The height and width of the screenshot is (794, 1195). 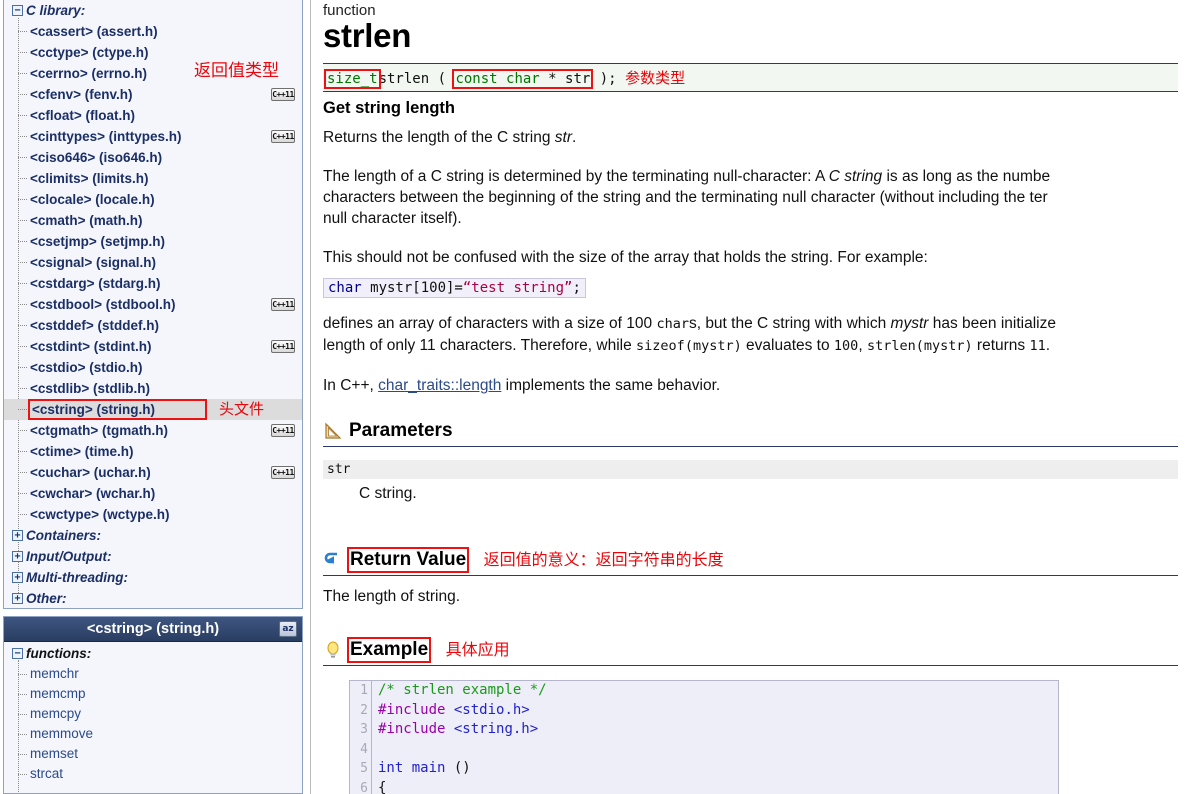 What do you see at coordinates (750, 651) in the screenshot?
I see `example-section-header: Example 具体应用` at bounding box center [750, 651].